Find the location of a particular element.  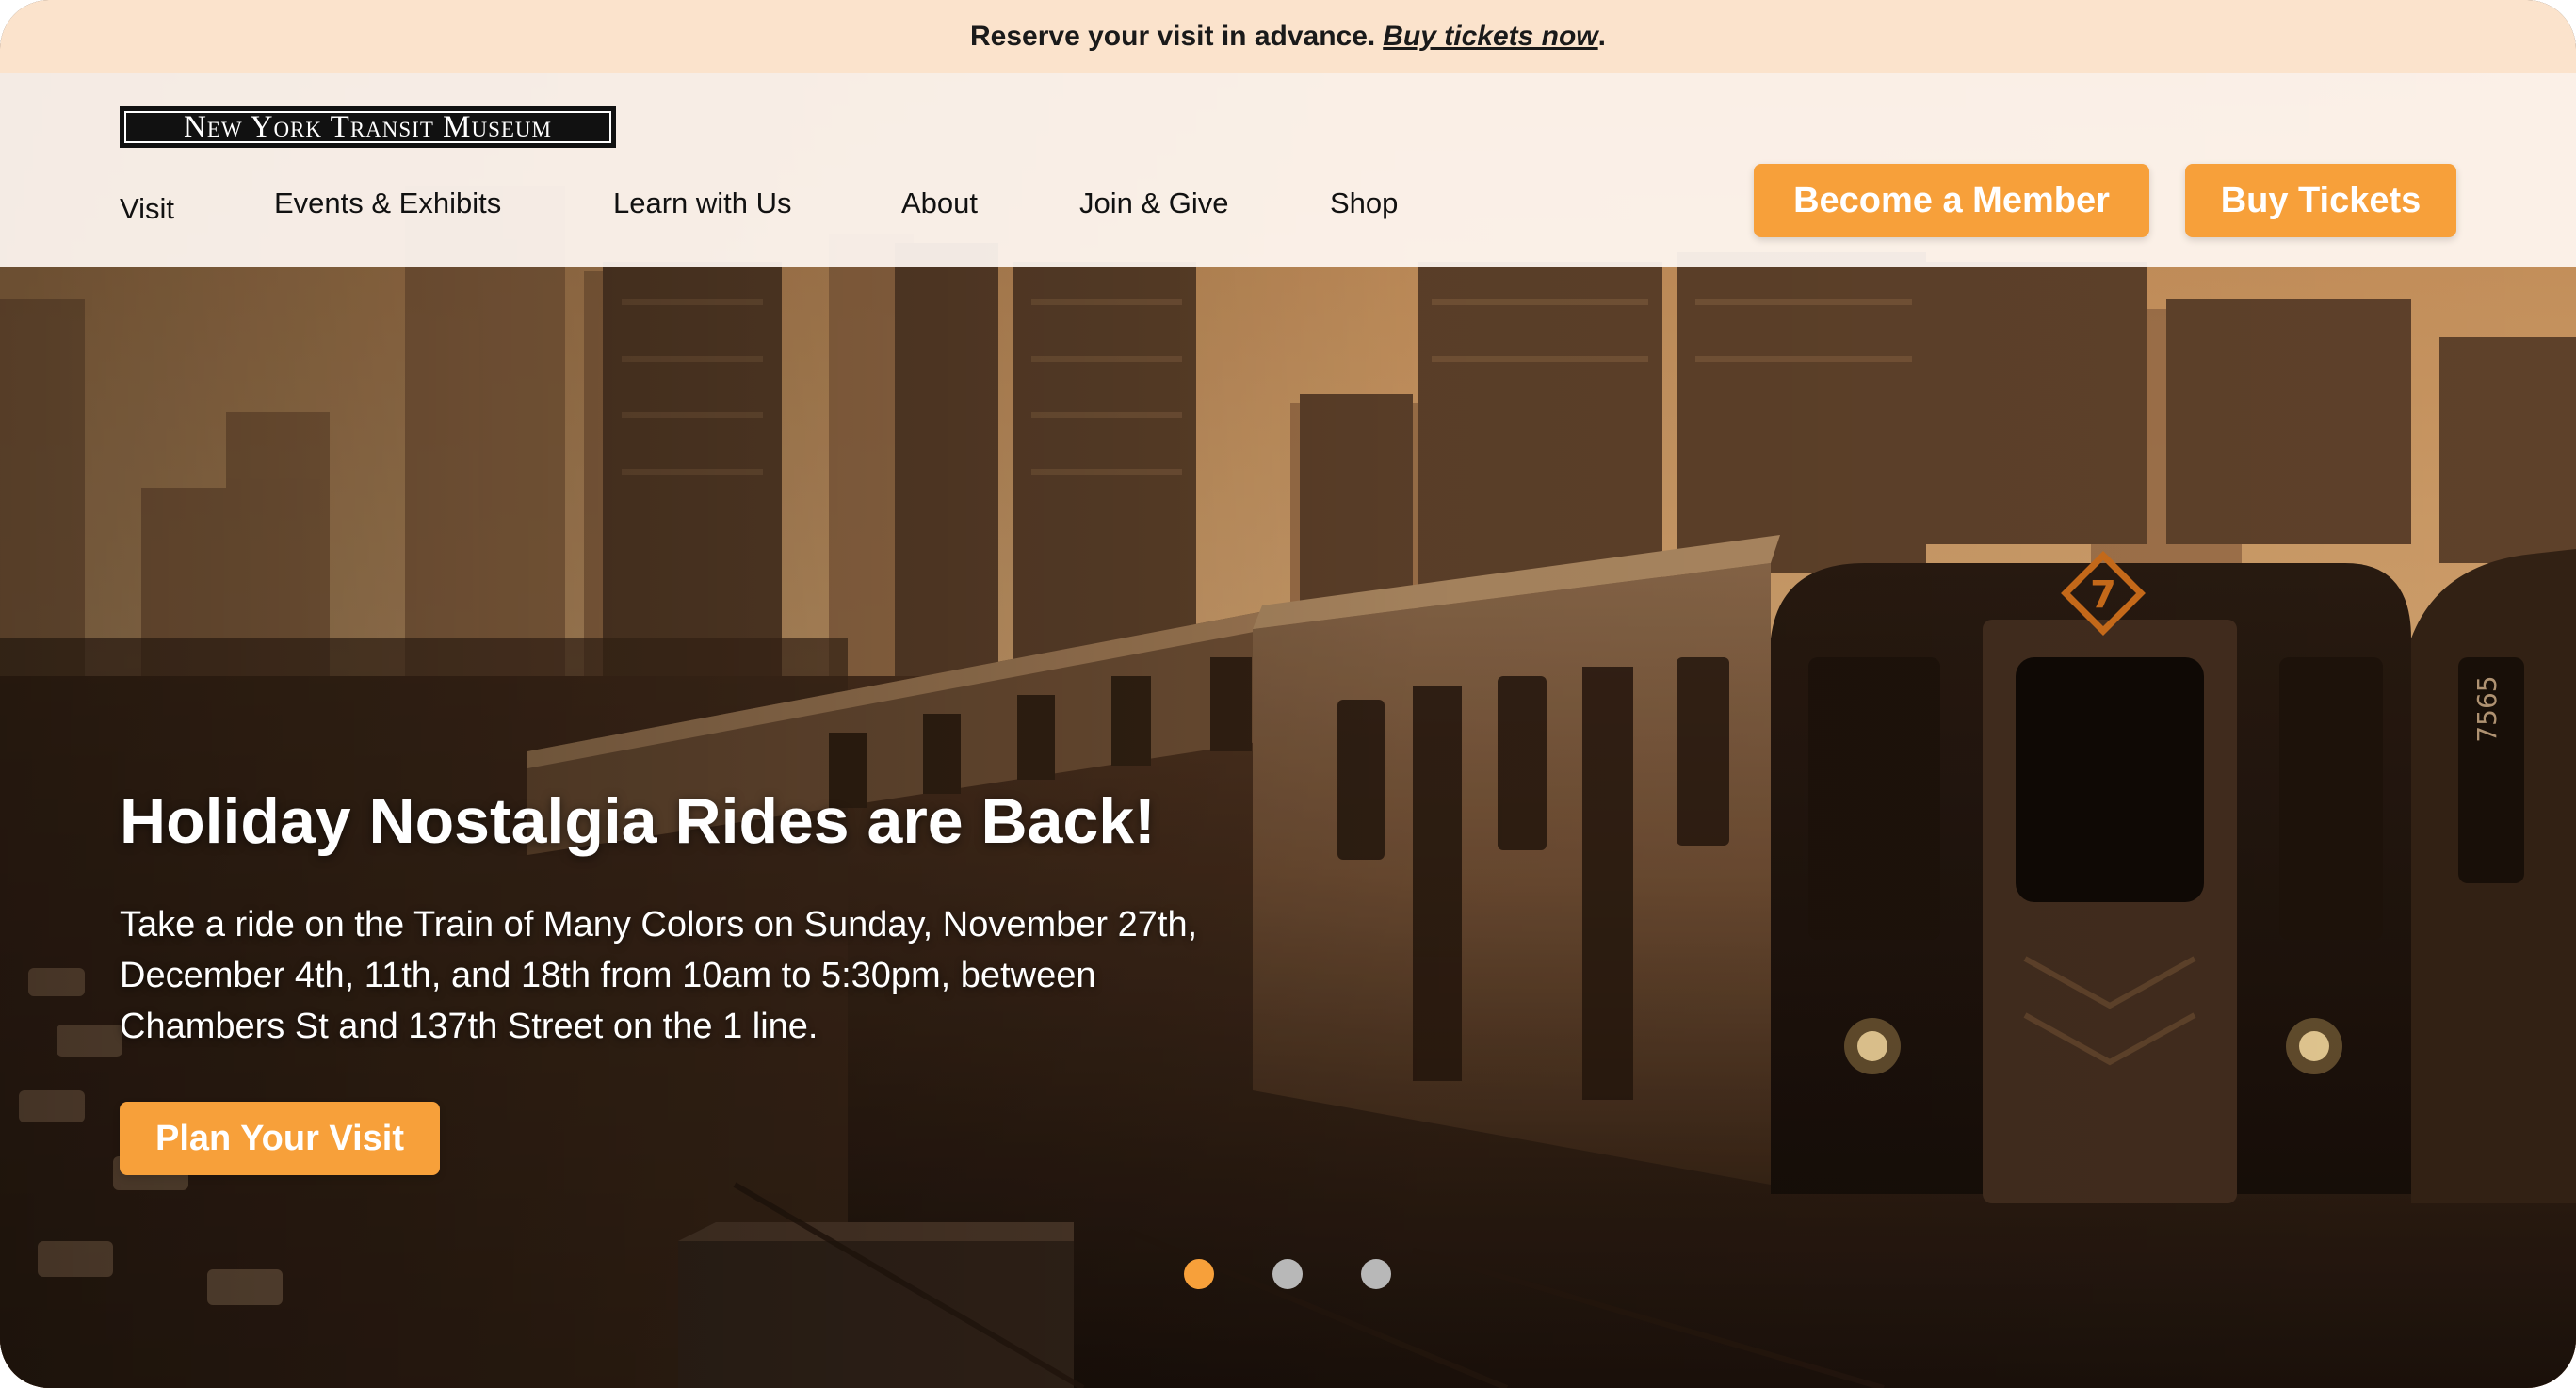

buy-tickets-button: Buy Tickets is located at coordinates (2320, 201).